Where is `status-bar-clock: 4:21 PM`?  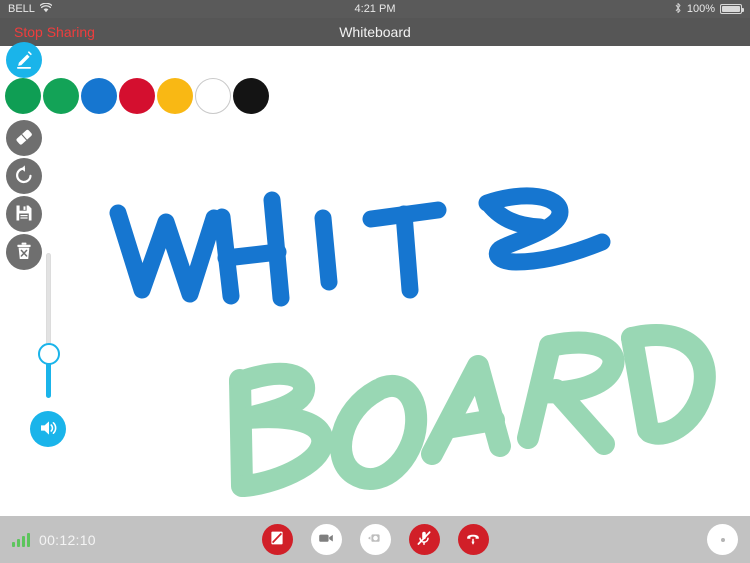 status-bar-clock: 4:21 PM is located at coordinates (375, 9).